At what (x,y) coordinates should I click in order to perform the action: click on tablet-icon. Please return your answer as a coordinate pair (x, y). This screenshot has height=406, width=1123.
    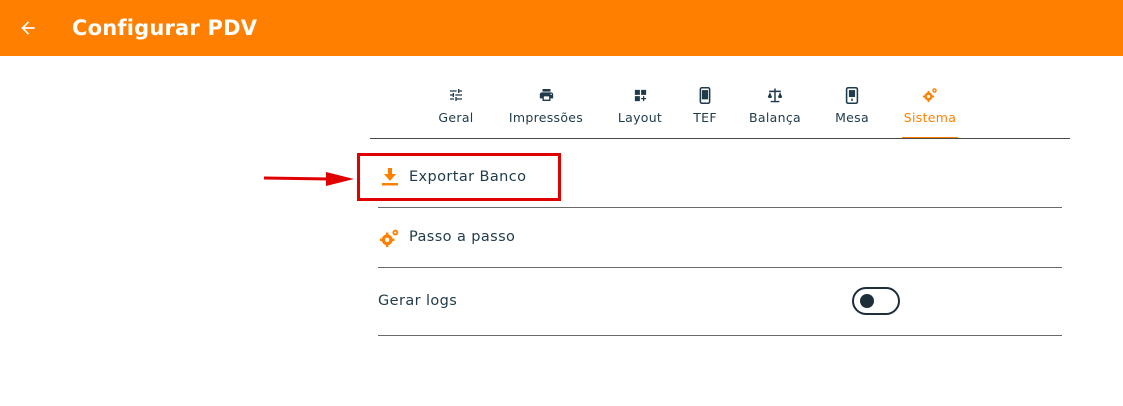
    Looking at the image, I should click on (852, 95).